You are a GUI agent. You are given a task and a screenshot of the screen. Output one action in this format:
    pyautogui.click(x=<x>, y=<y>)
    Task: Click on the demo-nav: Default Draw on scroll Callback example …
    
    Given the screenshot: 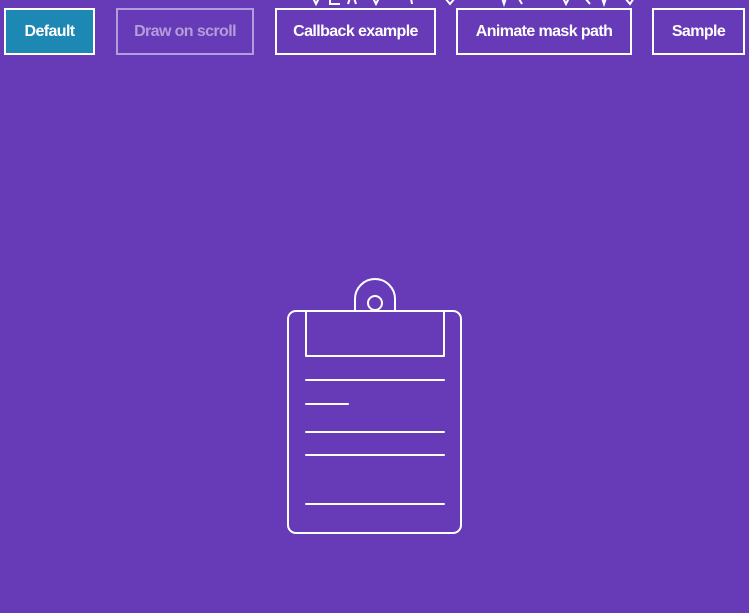 What is the action you would take?
    pyautogui.click(x=374, y=31)
    